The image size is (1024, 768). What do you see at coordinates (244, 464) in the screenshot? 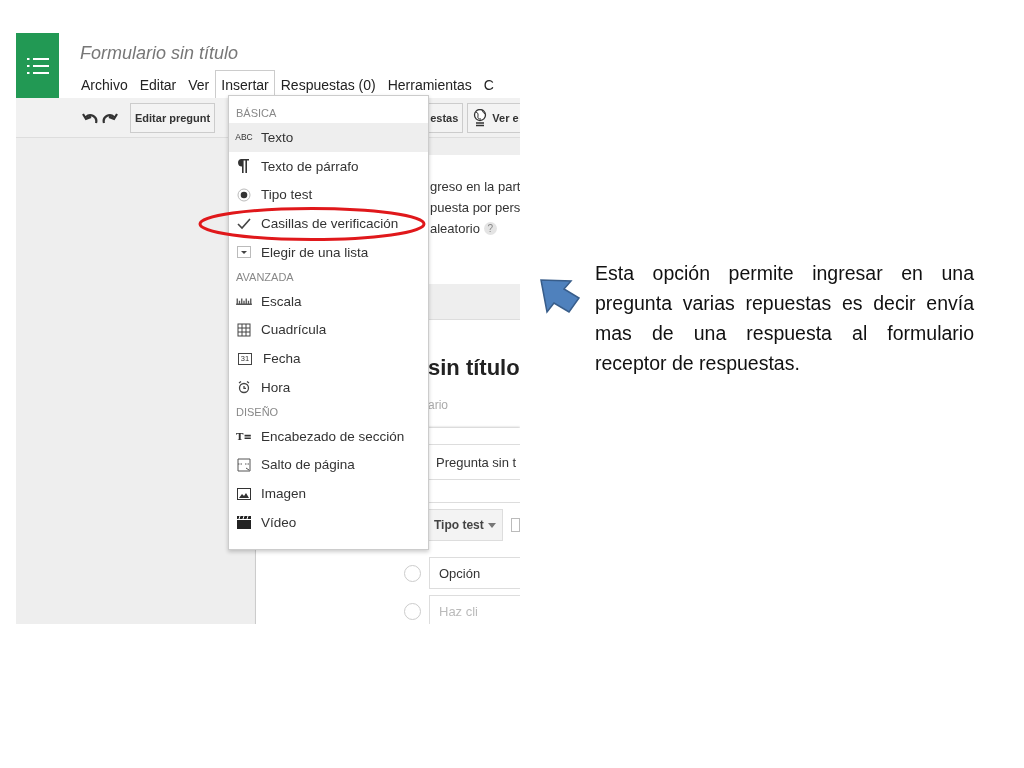
I see `page-break-icon` at bounding box center [244, 464].